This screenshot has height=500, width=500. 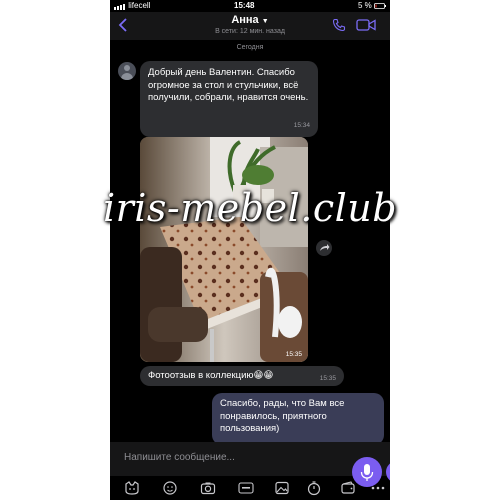 I want to click on message-time: 15:34, so click(x=301, y=125).